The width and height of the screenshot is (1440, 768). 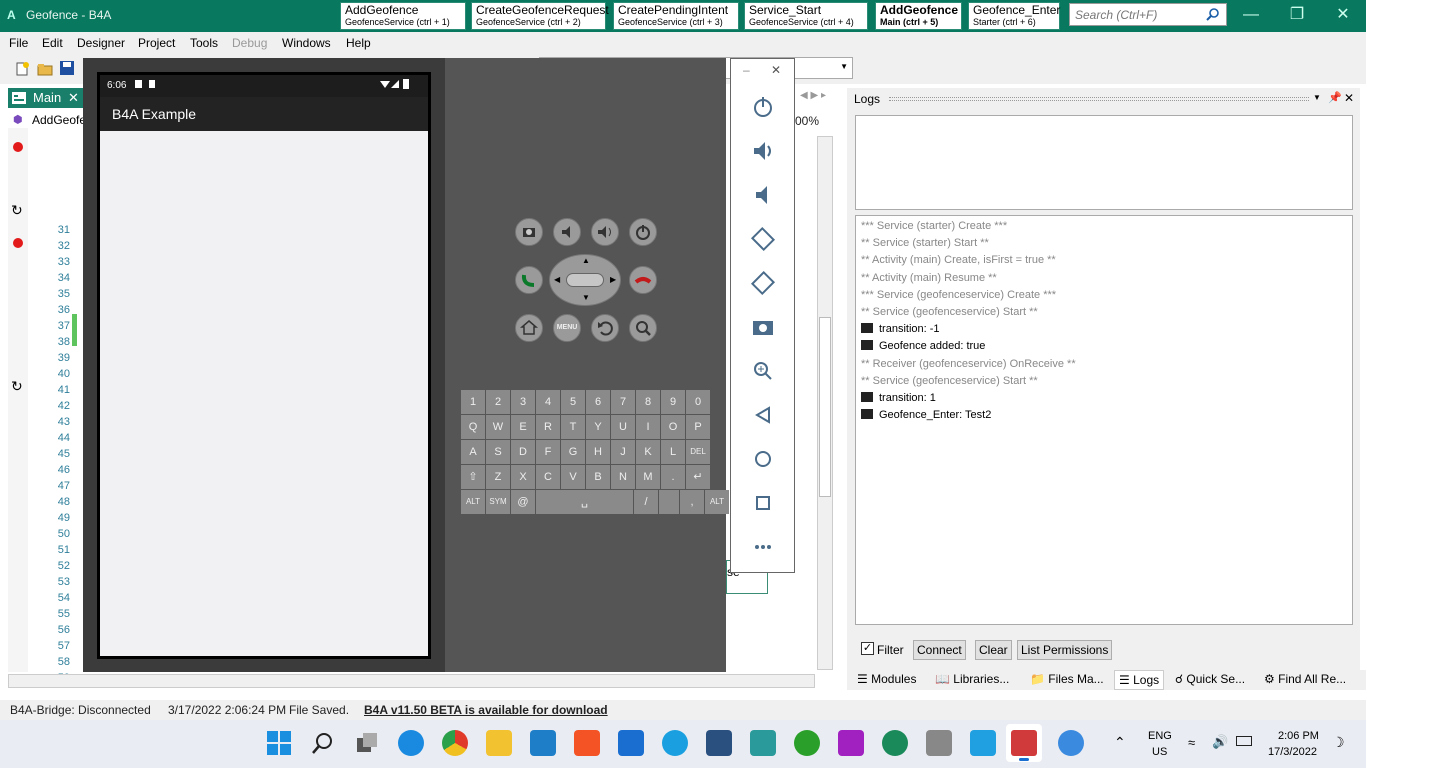 I want to click on notification-center-icon: ☽, so click(x=1338, y=742).